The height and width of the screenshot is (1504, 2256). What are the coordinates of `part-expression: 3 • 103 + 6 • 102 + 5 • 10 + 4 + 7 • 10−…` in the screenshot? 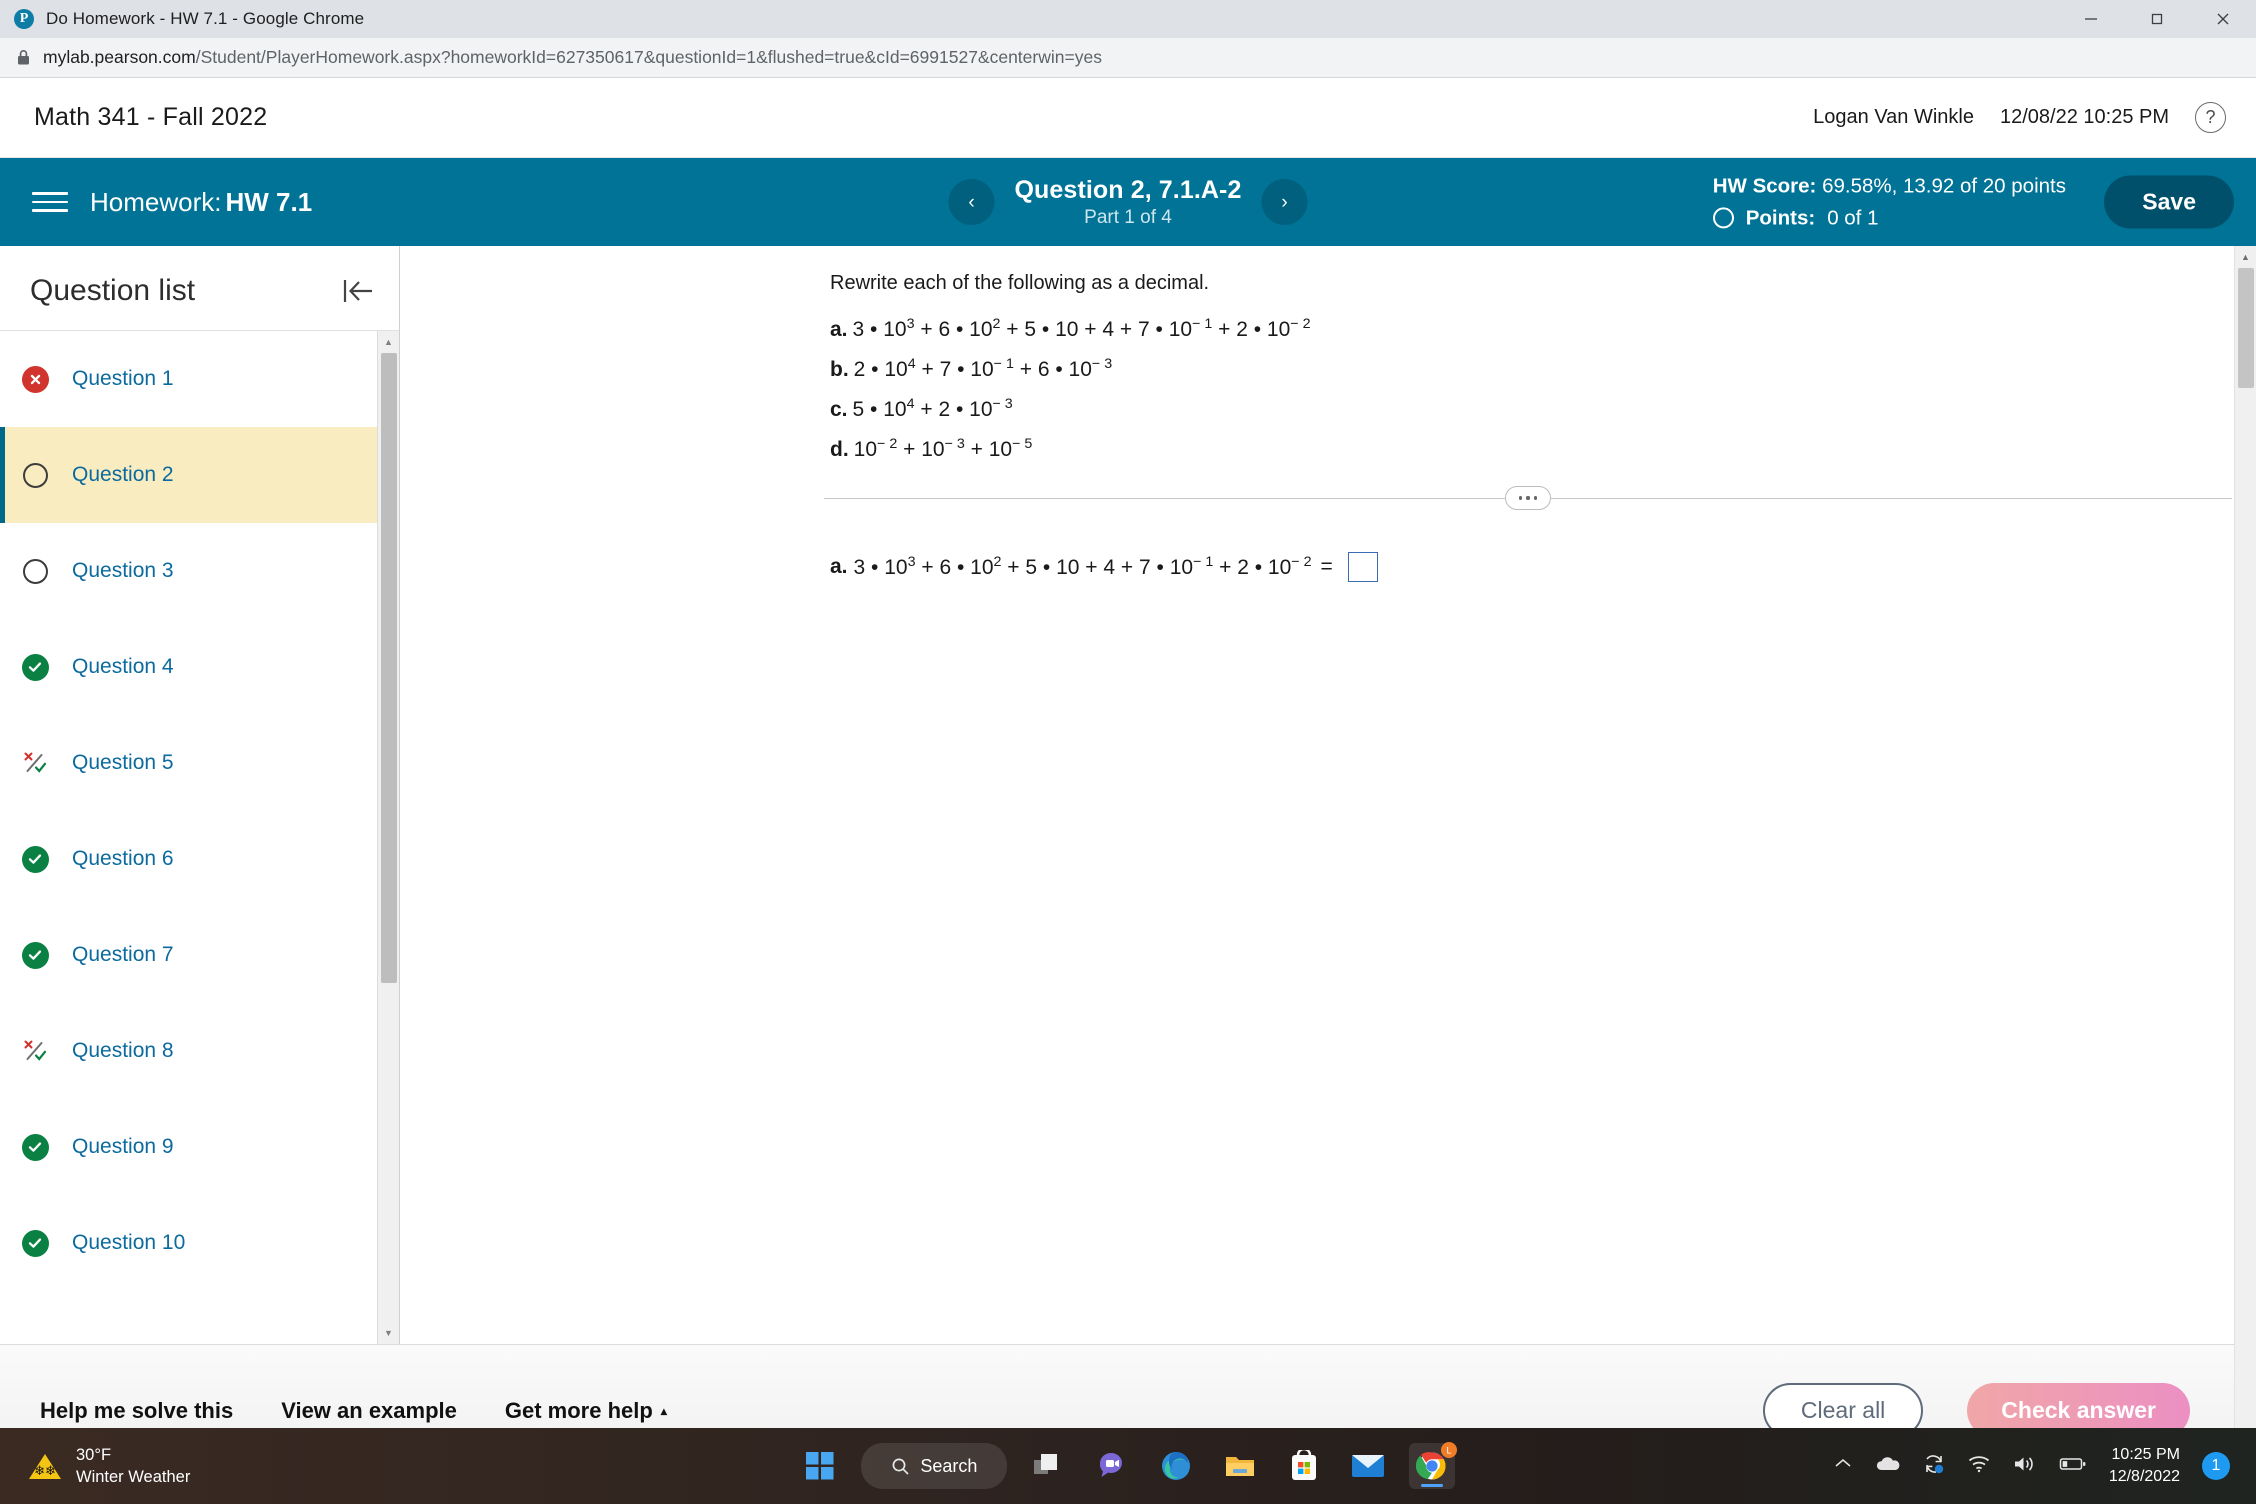 It's located at (1081, 328).